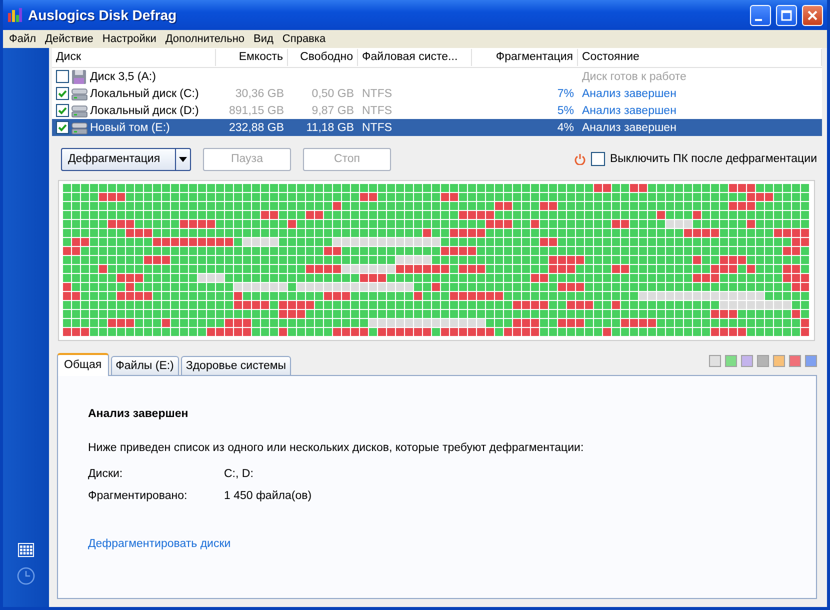  What do you see at coordinates (144, 365) in the screenshot?
I see `tab: Файлы (E:)` at bounding box center [144, 365].